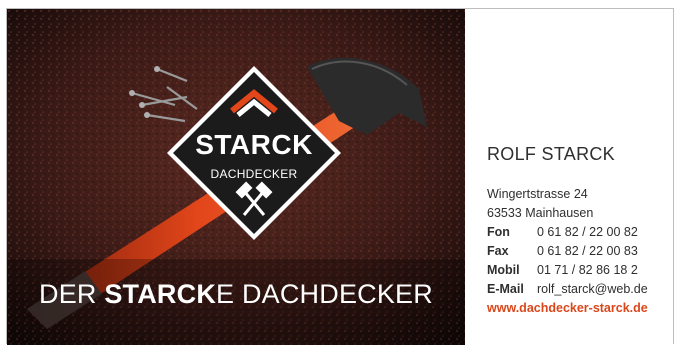 The height and width of the screenshot is (345, 675). I want to click on starck-logo: STARCK DACHDECKER, so click(254, 153).